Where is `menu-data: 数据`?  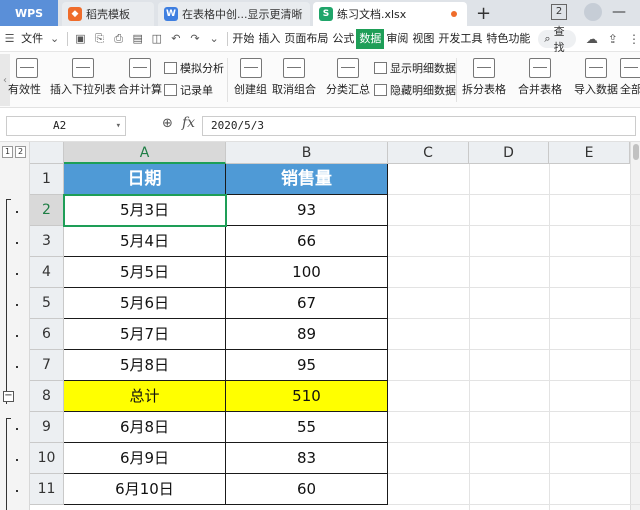
menu-data: 数据 is located at coordinates (370, 38).